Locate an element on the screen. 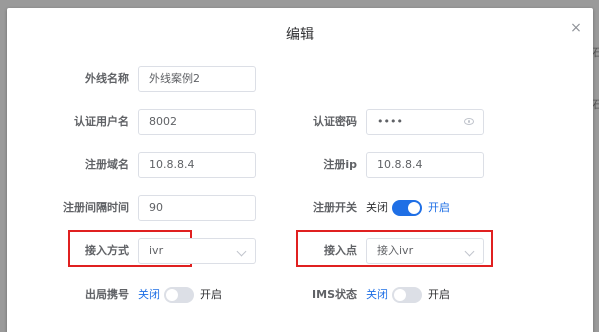 The width and height of the screenshot is (599, 332). ims-status-on-text: 开启 is located at coordinates (439, 295).